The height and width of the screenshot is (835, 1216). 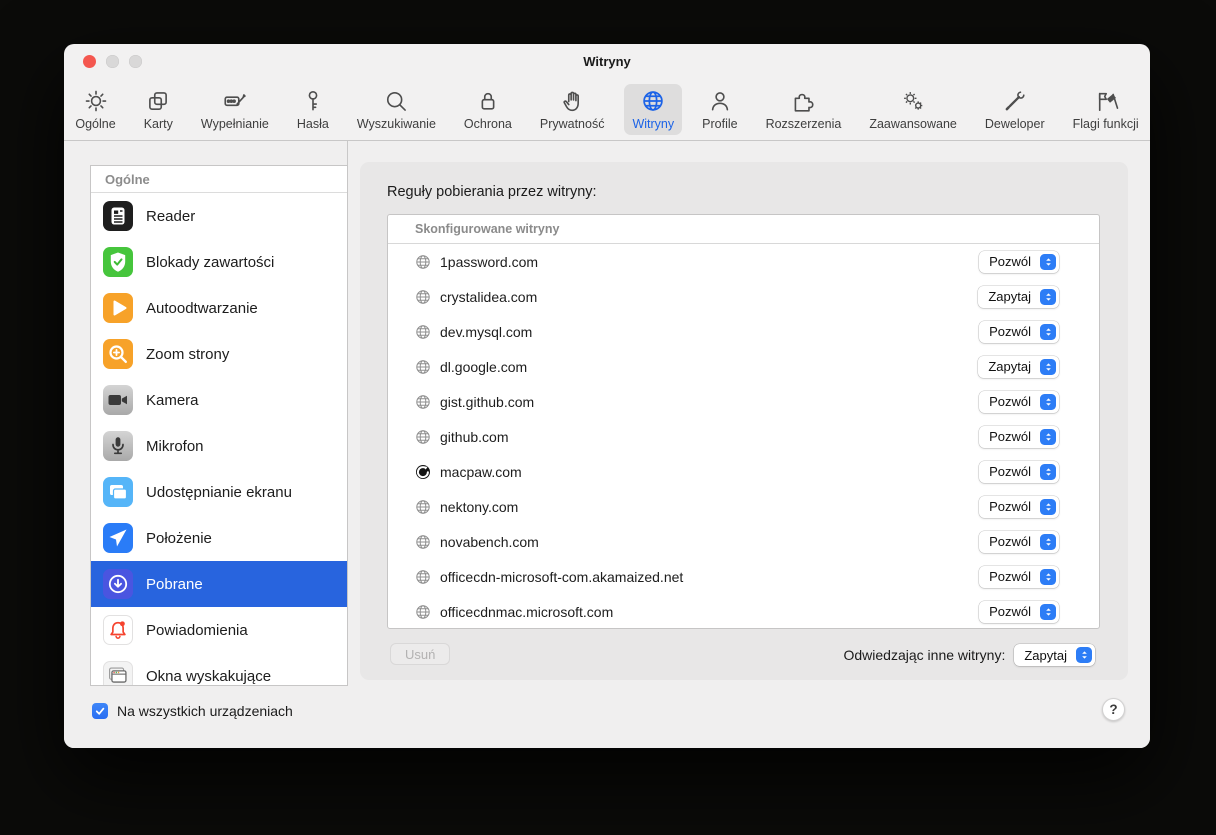 I want to click on sidebar-item-pobrane: Pobrane, so click(x=219, y=584).